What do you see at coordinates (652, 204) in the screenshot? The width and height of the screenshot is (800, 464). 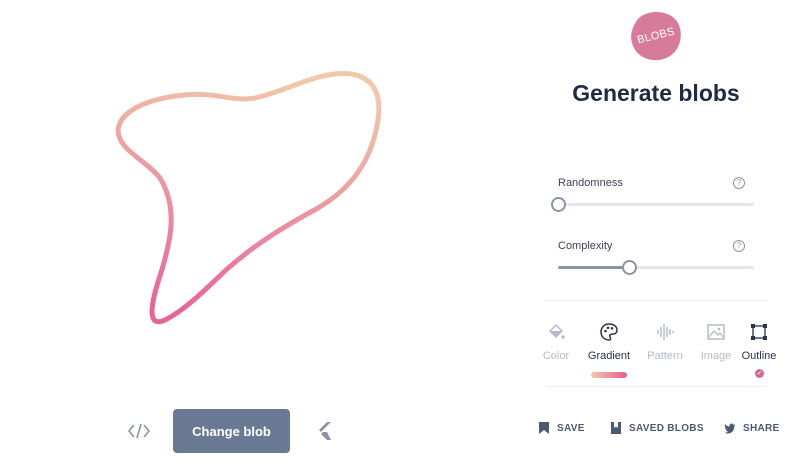 I see `randomness-slider` at bounding box center [652, 204].